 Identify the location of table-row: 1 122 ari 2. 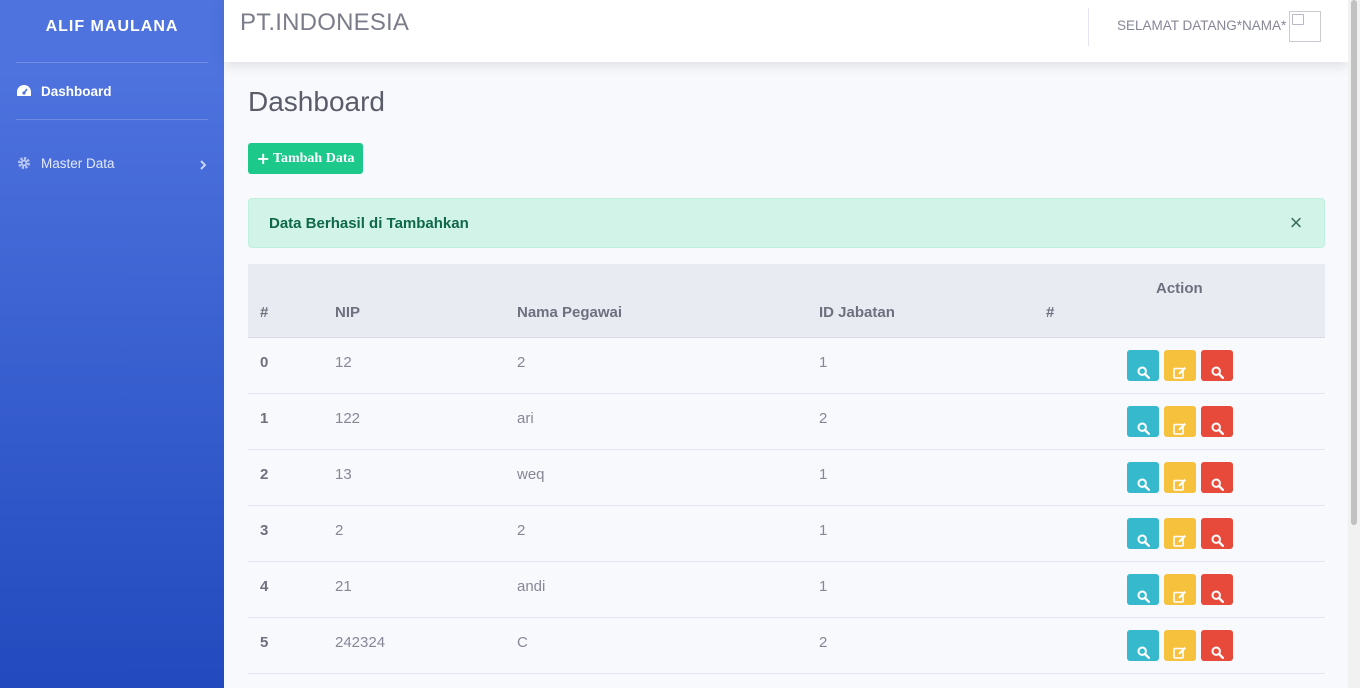
(786, 422).